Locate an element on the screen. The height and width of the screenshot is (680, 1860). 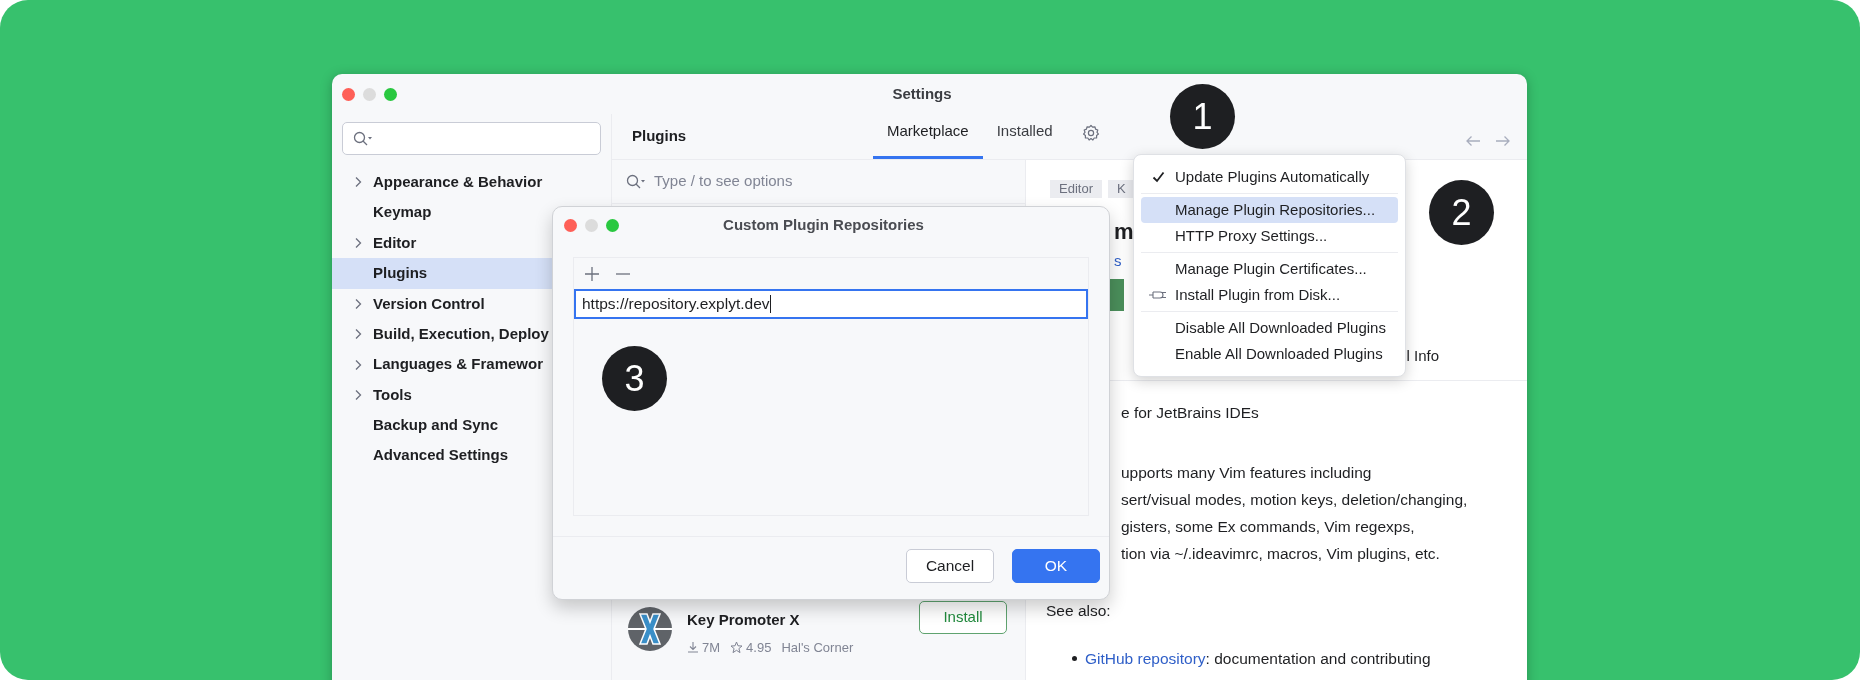
description-text: sert/visual modes, motion keys, deletion/changing, is located at coordinates (1295, 500).